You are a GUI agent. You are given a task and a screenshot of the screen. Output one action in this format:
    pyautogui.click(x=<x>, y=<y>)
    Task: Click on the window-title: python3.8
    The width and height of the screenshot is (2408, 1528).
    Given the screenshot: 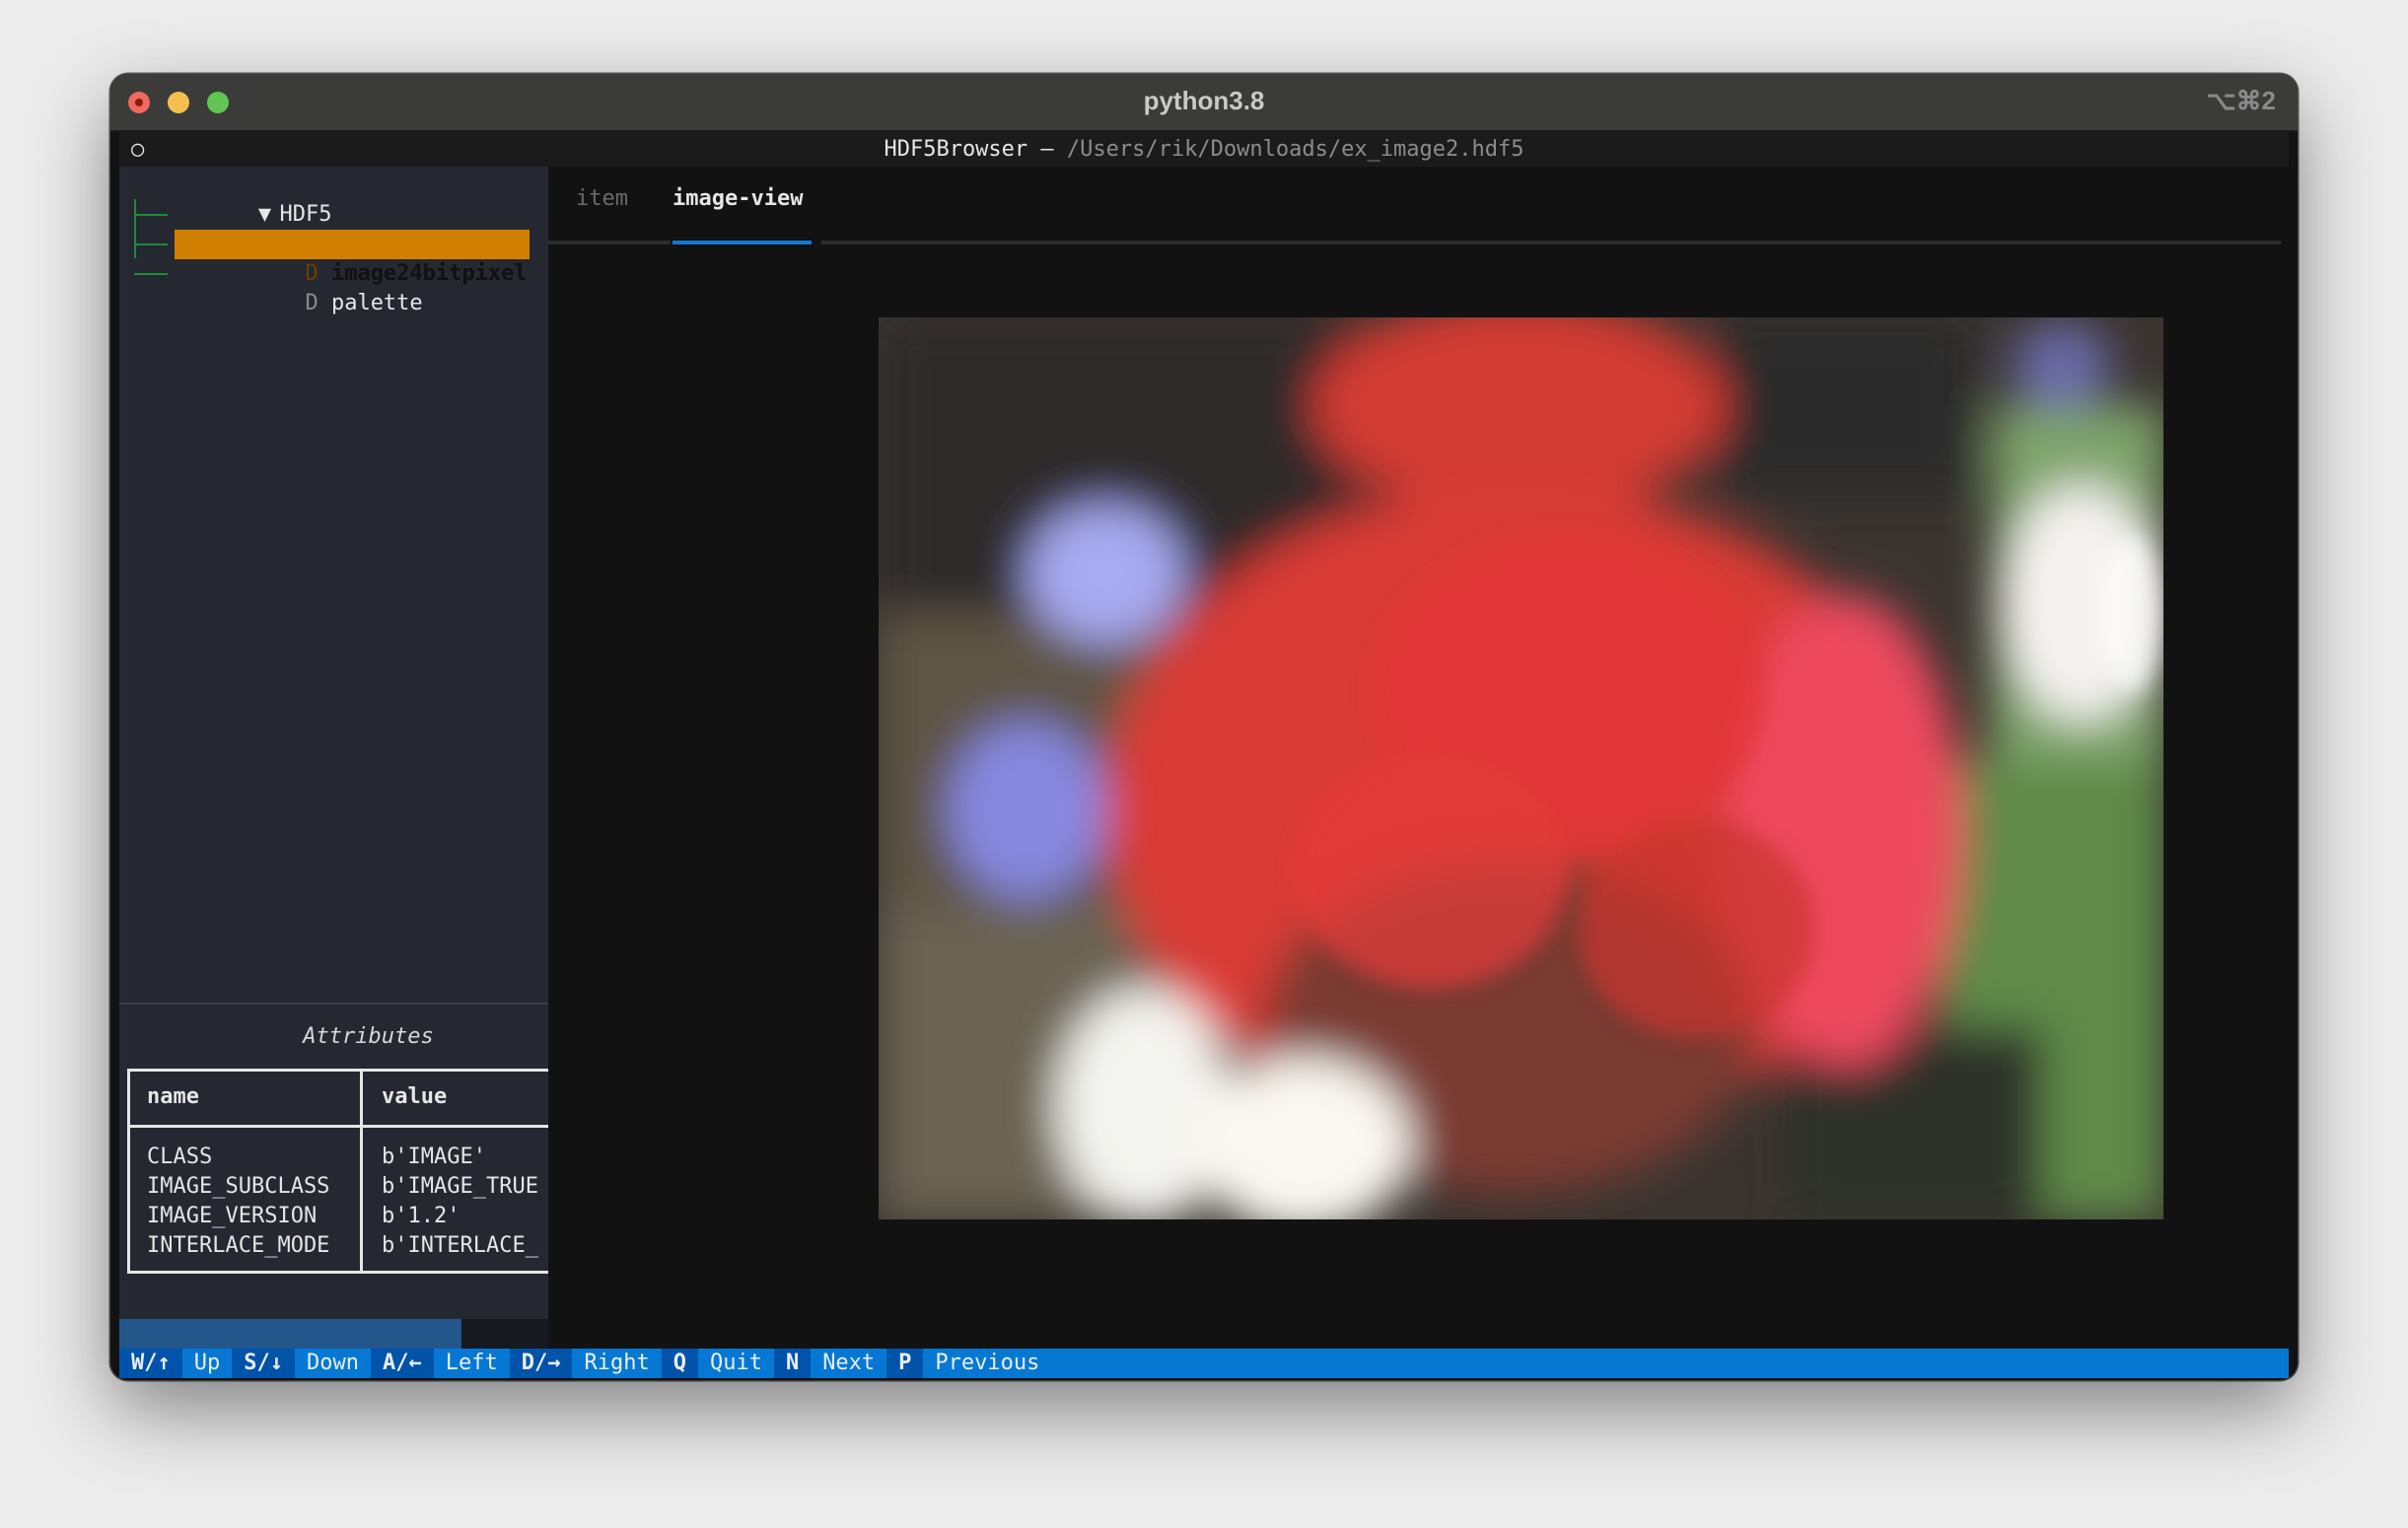 What is the action you would take?
    pyautogui.click(x=1204, y=100)
    